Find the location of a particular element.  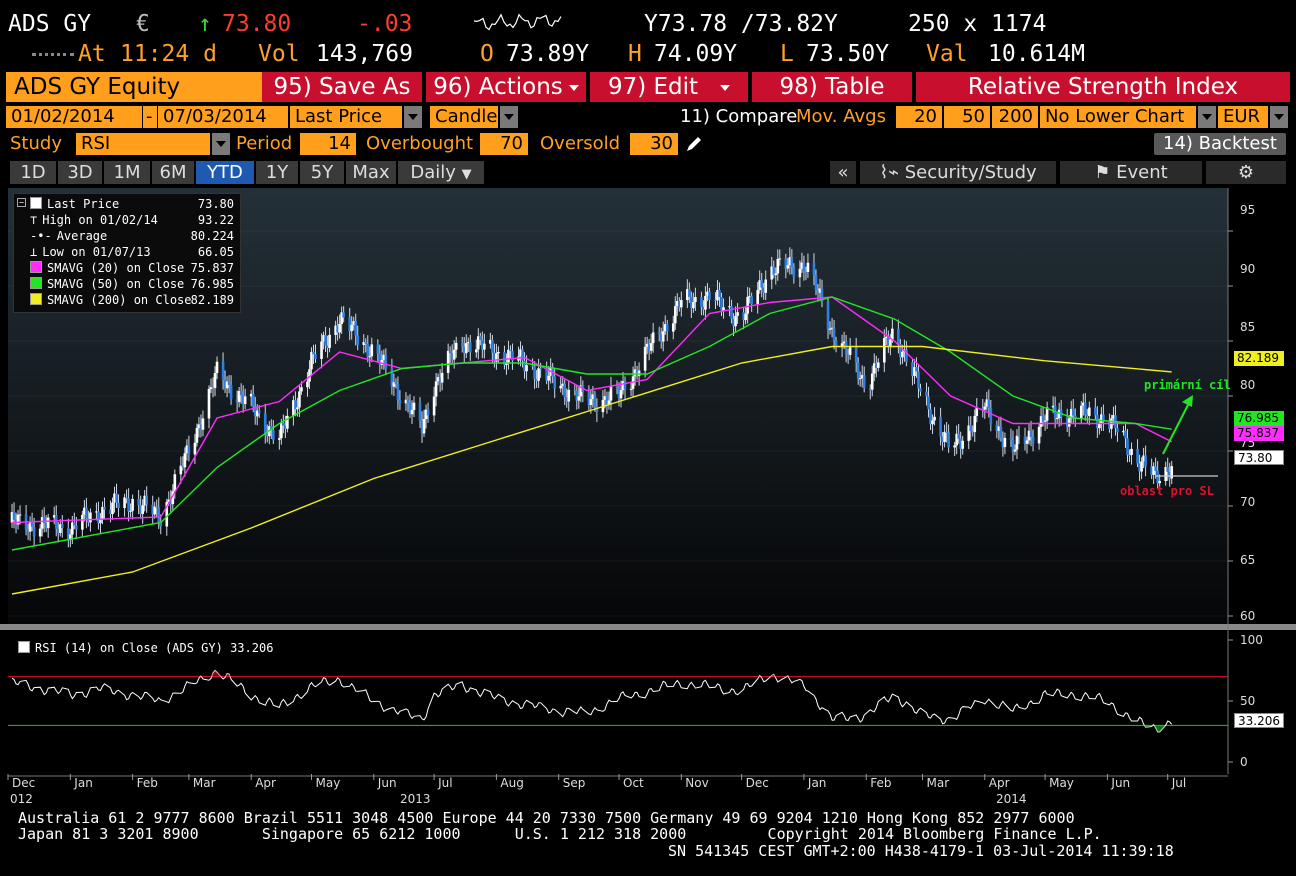

time-label: At is located at coordinates (92, 54).